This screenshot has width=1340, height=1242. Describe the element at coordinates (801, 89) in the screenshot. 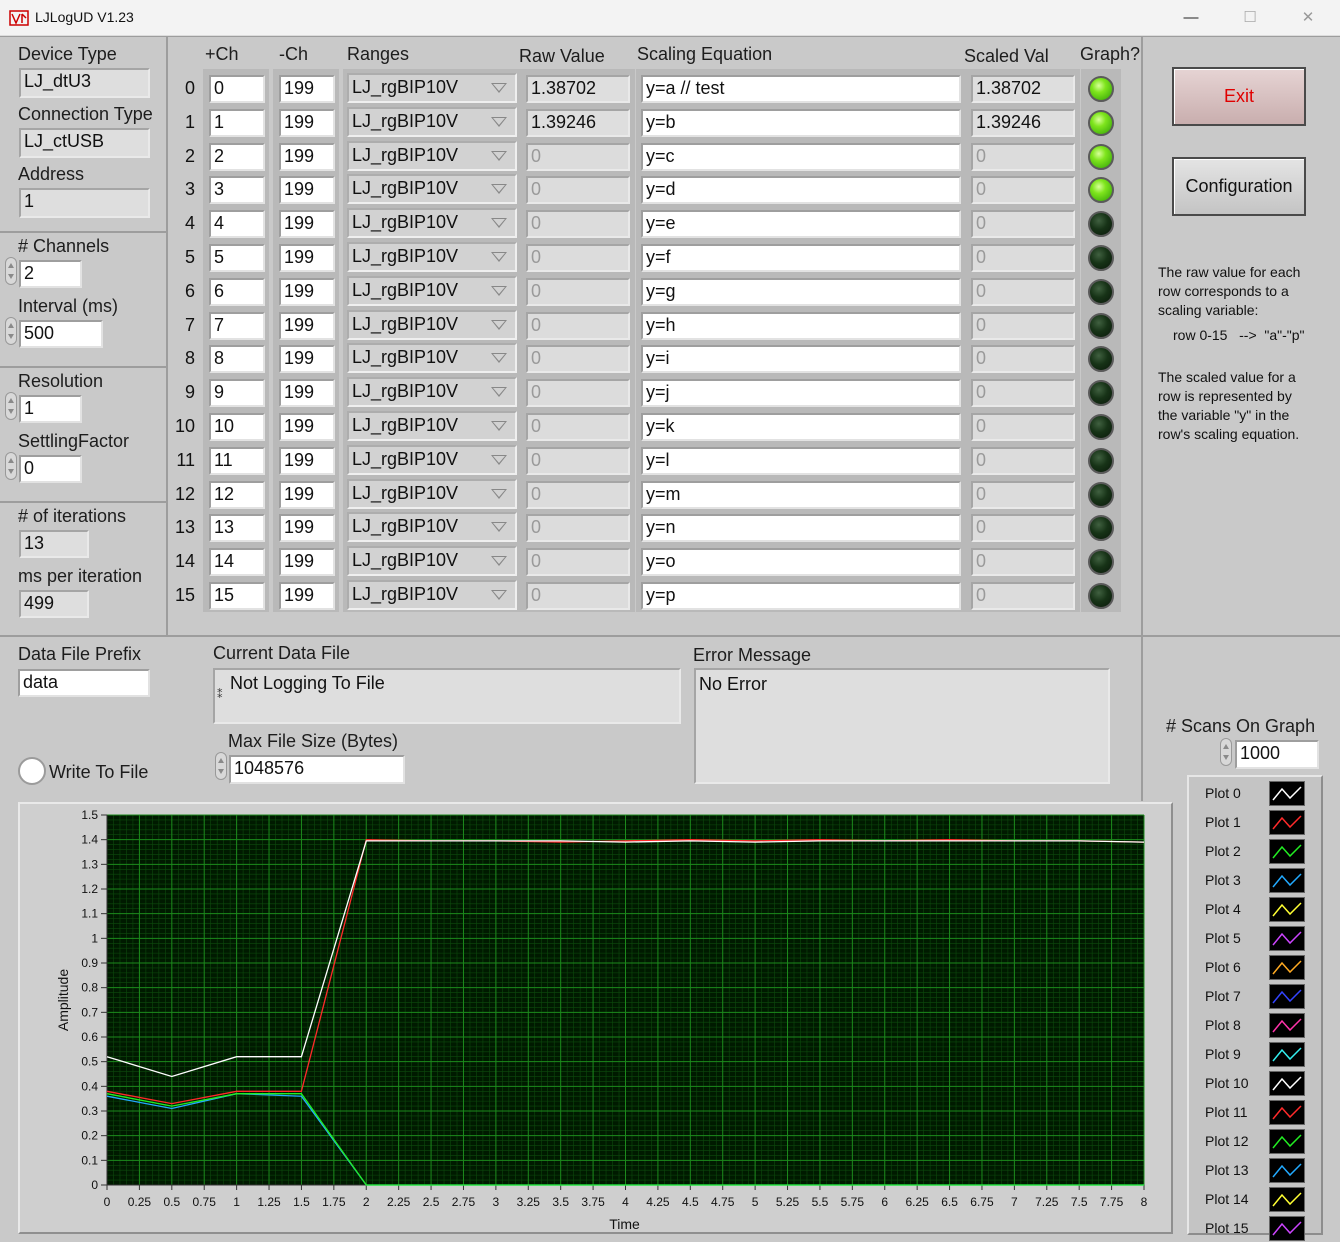

I see `scaling-equation-input: y=a // test` at that location.